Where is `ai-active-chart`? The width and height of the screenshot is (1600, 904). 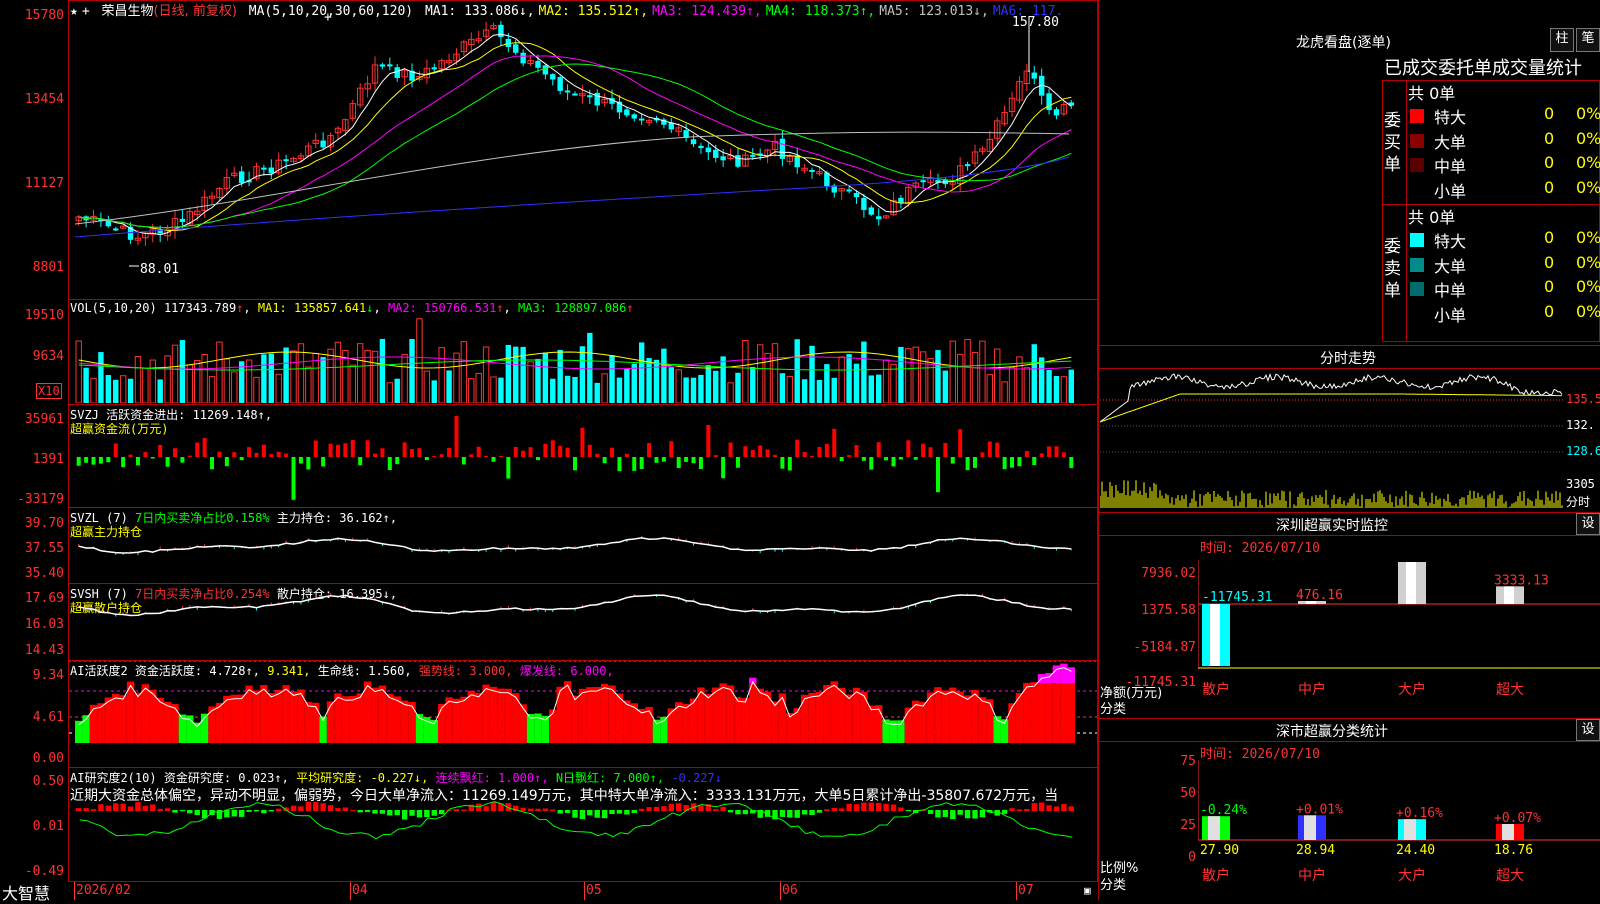 ai-active-chart is located at coordinates (583, 714).